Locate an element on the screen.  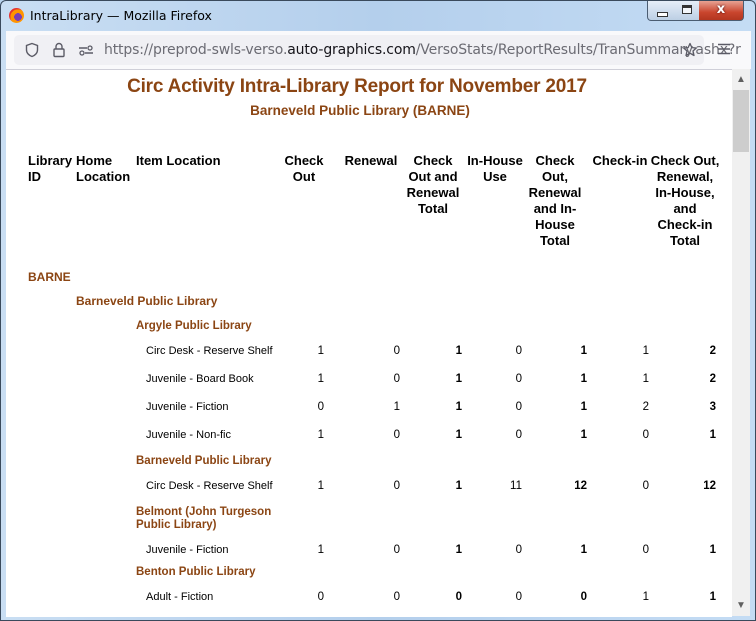
item-location-group: Barneveld Public Library is located at coordinates (204, 461).